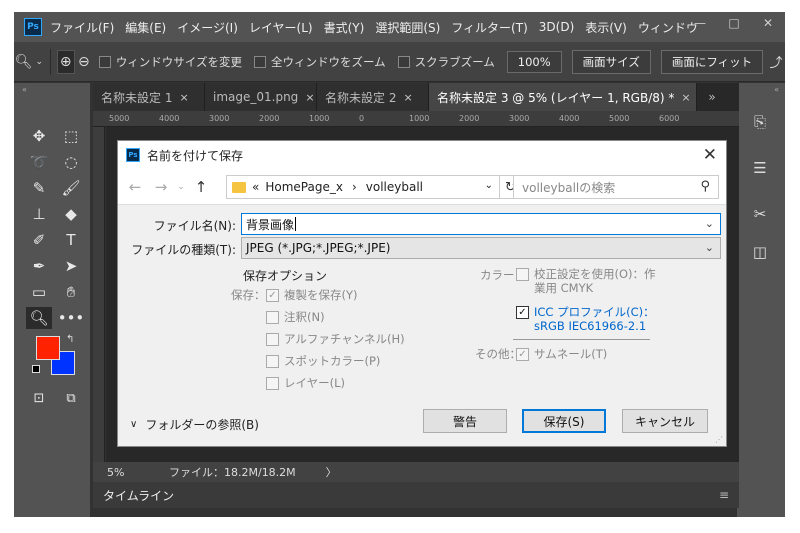  What do you see at coordinates (712, 61) in the screenshot?
I see `fill-screen-button: 画面にフィット` at bounding box center [712, 61].